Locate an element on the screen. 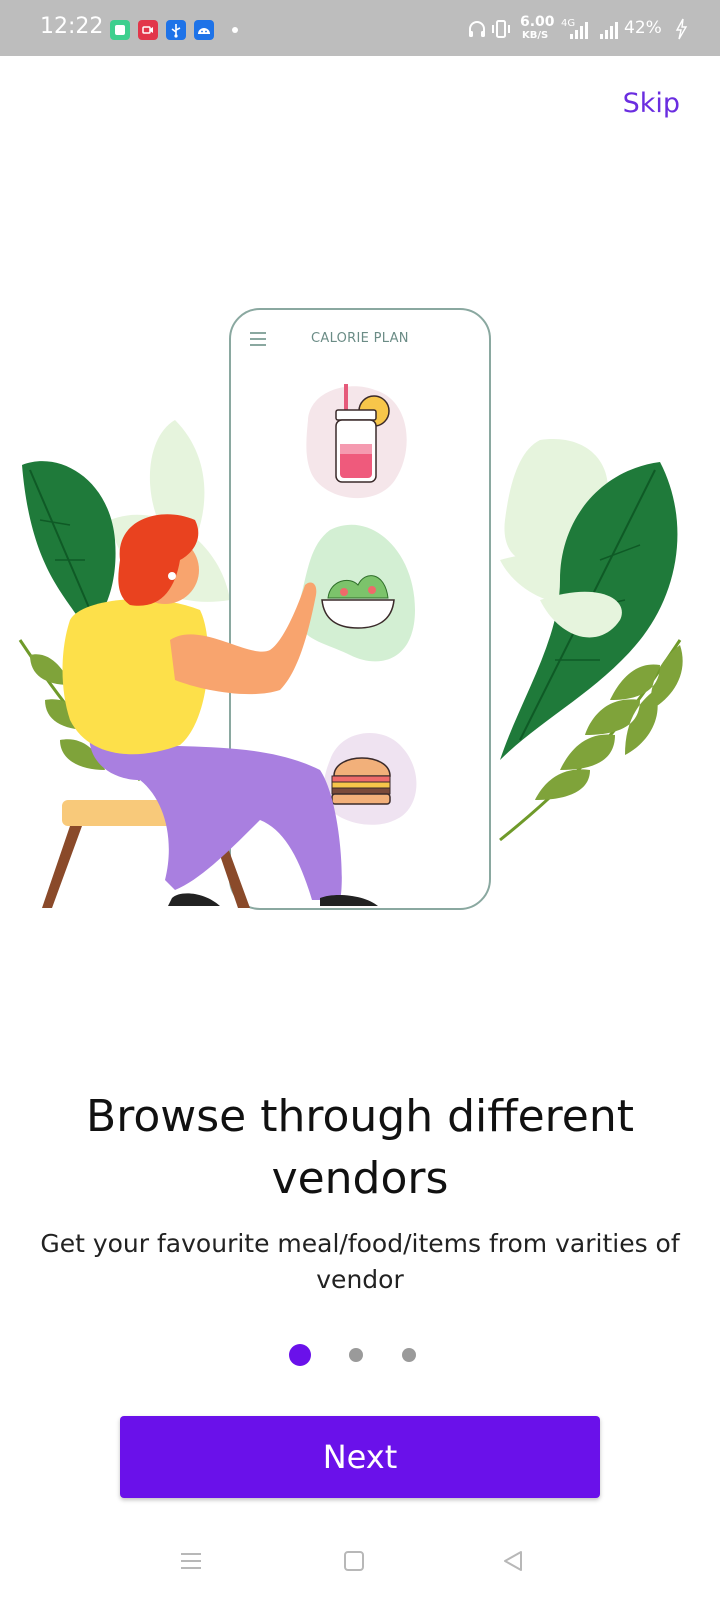 Image resolution: width=720 pixels, height=1600 pixels. screen-record-icon is located at coordinates (148, 30).